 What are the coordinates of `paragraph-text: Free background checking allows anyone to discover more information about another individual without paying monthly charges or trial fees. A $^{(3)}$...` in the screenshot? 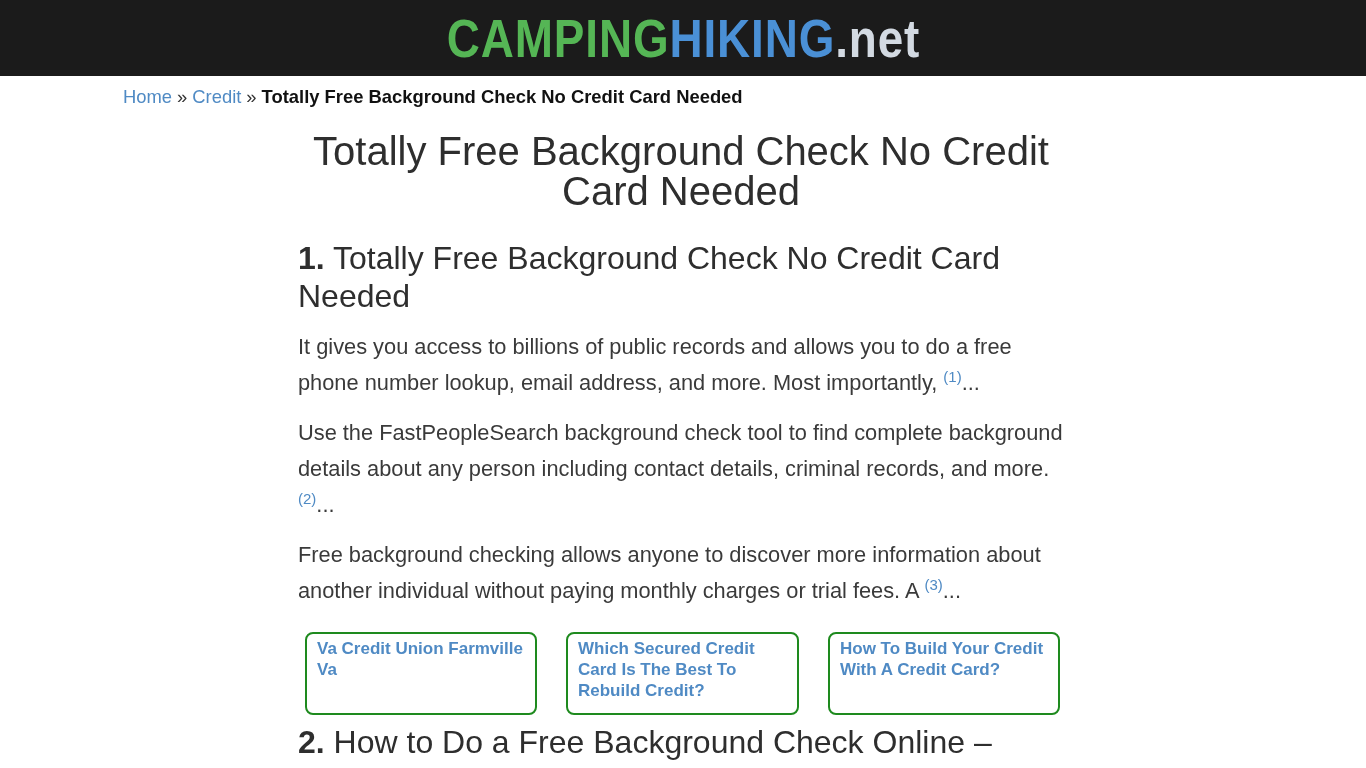 It's located at (670, 573).